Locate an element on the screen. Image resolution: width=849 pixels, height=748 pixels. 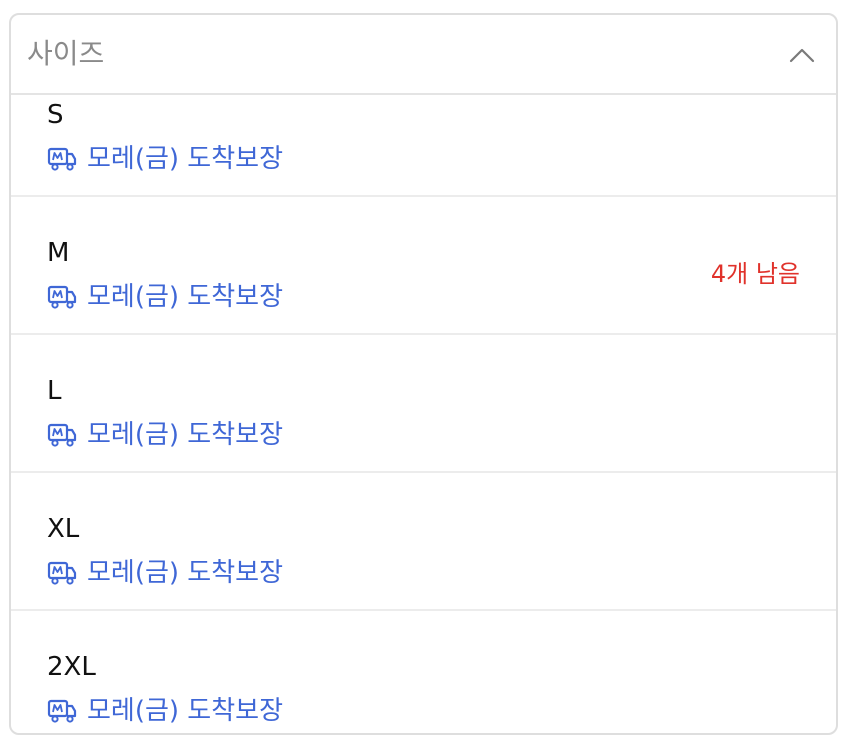
size-label: S is located at coordinates (55, 115).